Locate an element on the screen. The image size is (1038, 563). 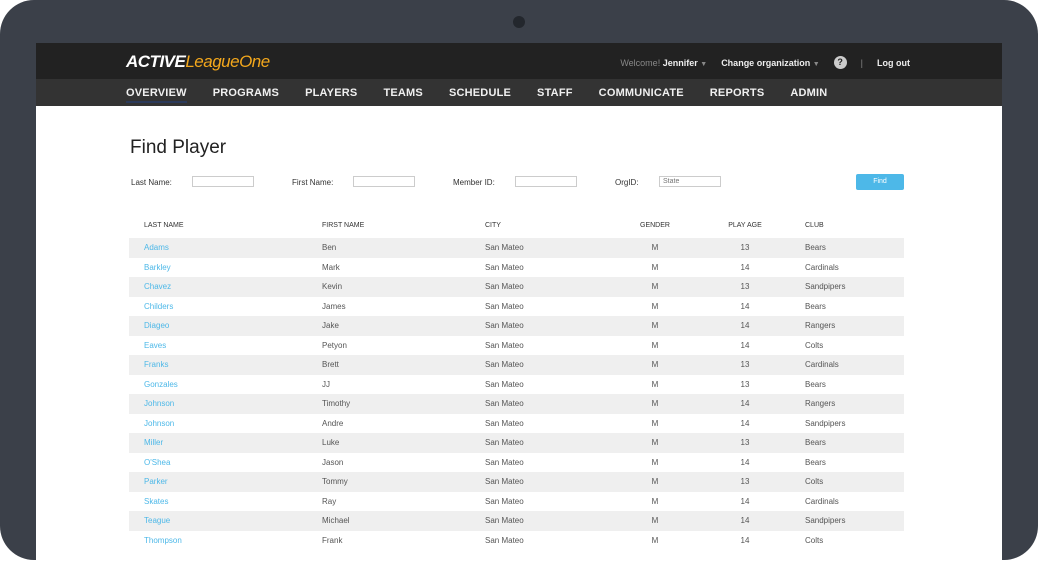
first-name-cell: Jason is located at coordinates (333, 462).